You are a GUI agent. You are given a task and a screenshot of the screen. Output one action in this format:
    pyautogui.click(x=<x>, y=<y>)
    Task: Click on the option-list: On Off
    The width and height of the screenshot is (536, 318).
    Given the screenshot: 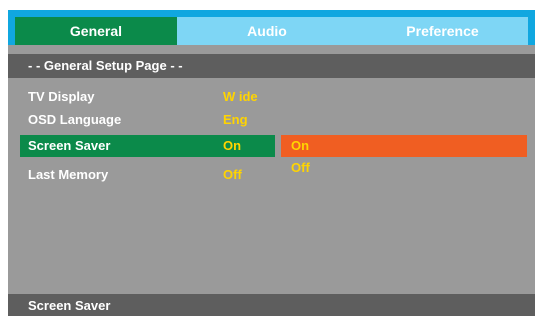 What is the action you would take?
    pyautogui.click(x=404, y=157)
    